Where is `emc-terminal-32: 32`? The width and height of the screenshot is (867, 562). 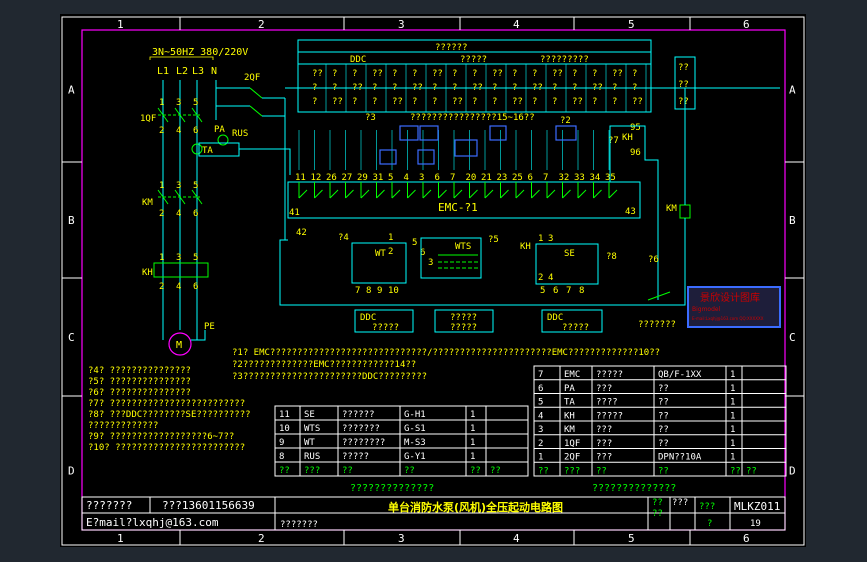
emc-terminal-32: 32 is located at coordinates (564, 178).